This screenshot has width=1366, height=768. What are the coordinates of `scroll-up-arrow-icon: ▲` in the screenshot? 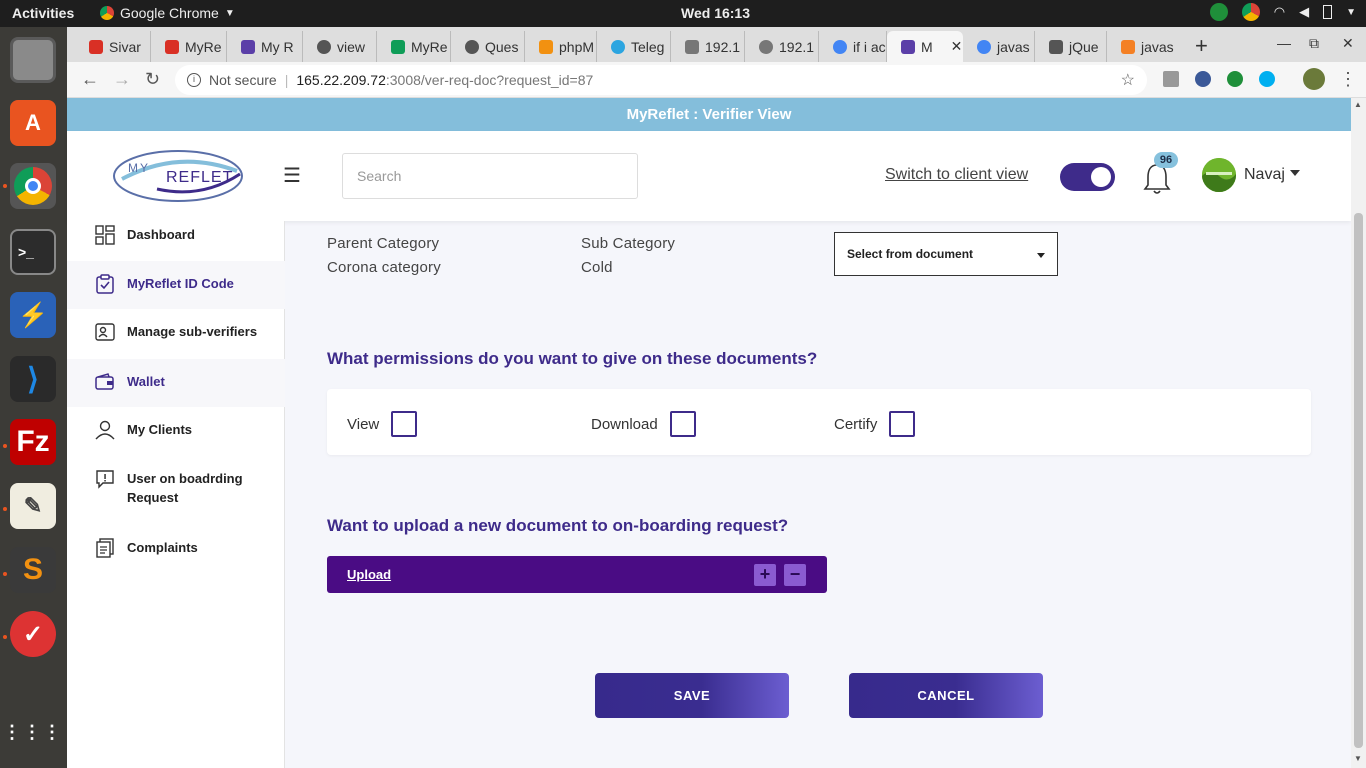 It's located at (1358, 104).